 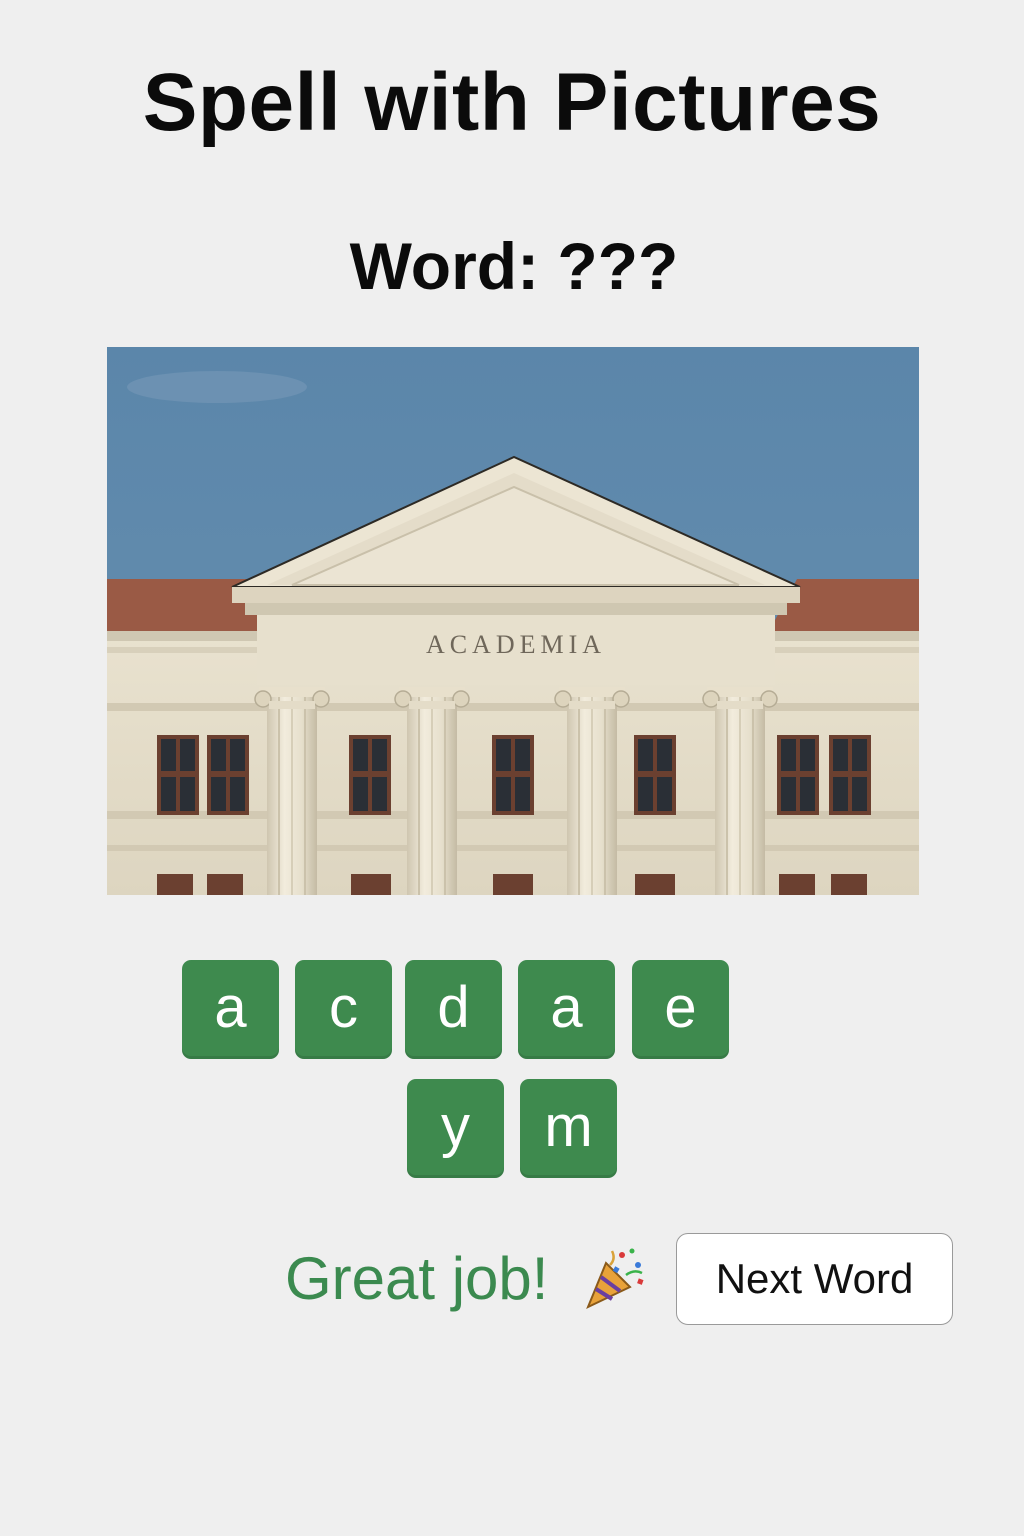 What do you see at coordinates (615, 1279) in the screenshot?
I see `party-popper-icon` at bounding box center [615, 1279].